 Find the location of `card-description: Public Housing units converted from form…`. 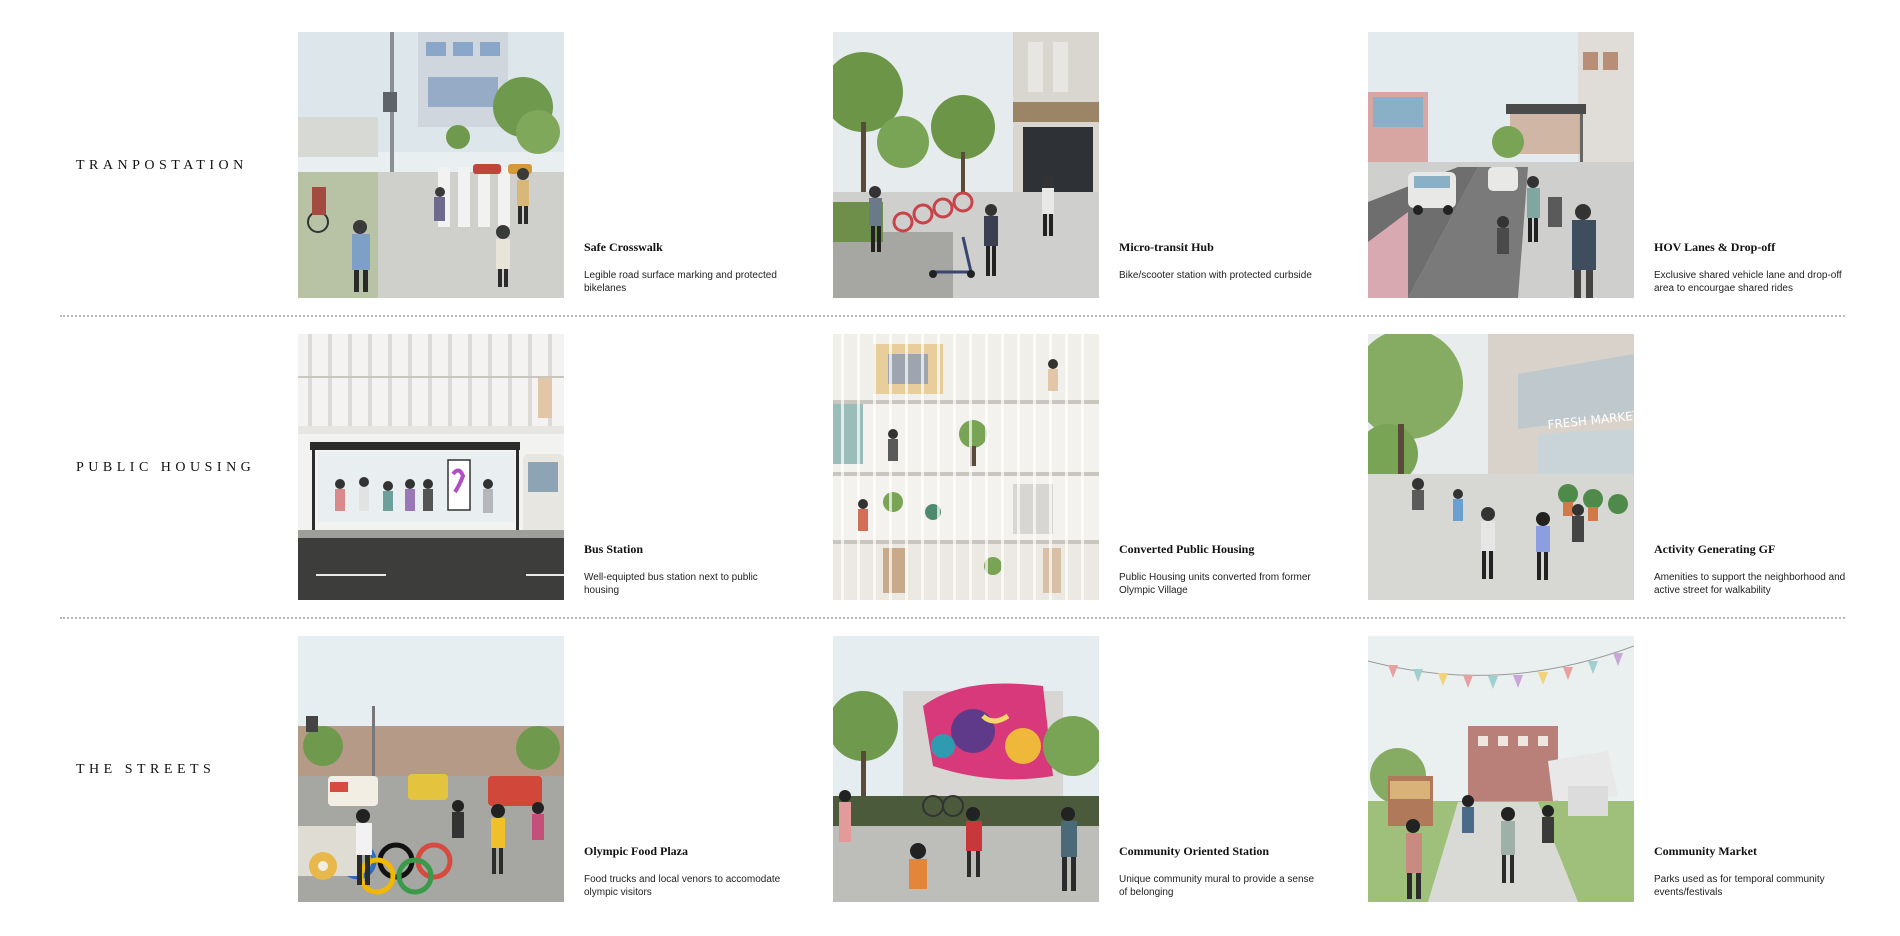

card-description: Public Housing units converted from form… is located at coordinates (1215, 584).